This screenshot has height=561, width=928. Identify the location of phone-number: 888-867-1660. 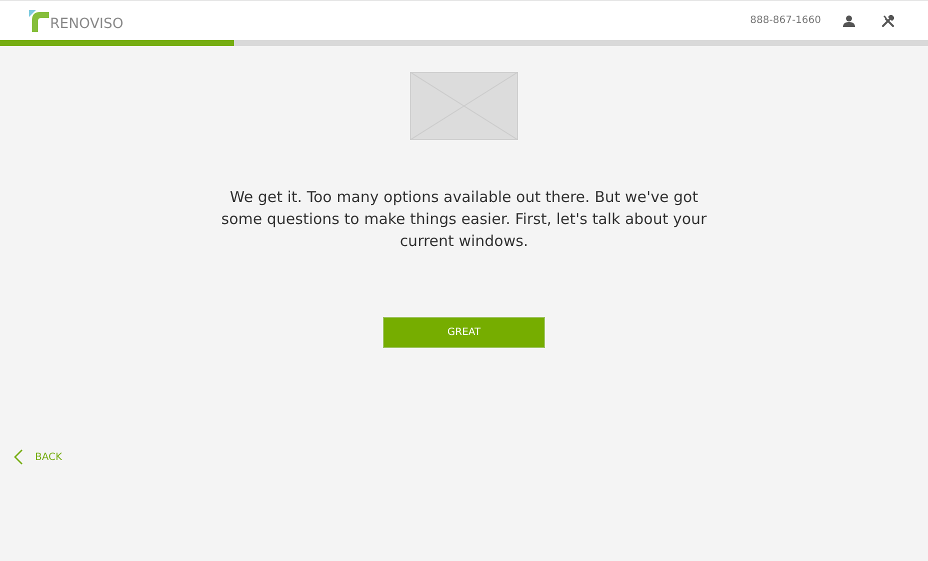
(785, 20).